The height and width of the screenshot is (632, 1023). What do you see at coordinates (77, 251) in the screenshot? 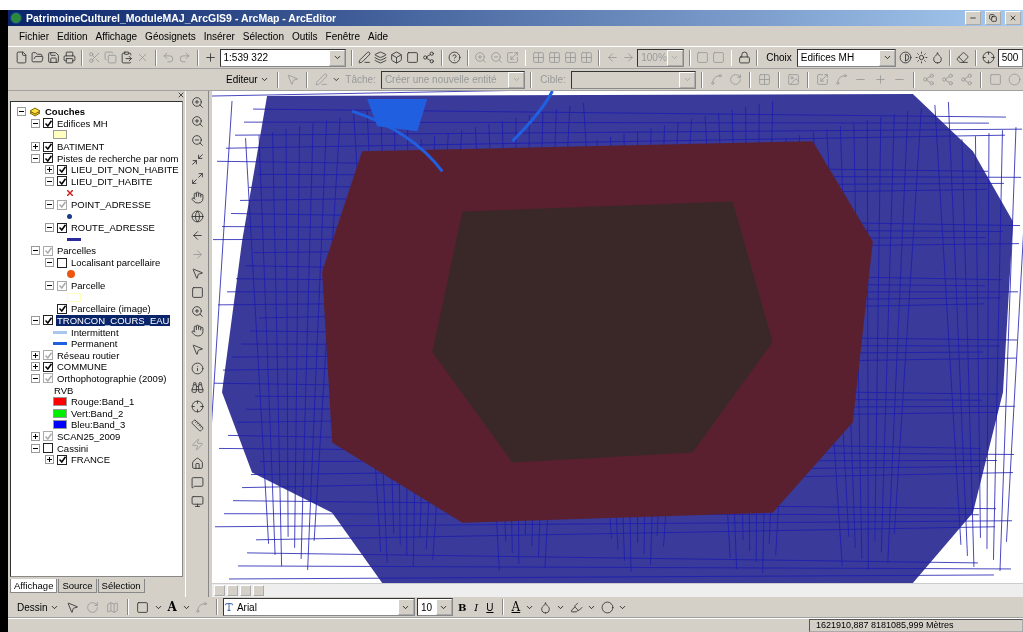
I see `layer-name: Parcelles` at bounding box center [77, 251].